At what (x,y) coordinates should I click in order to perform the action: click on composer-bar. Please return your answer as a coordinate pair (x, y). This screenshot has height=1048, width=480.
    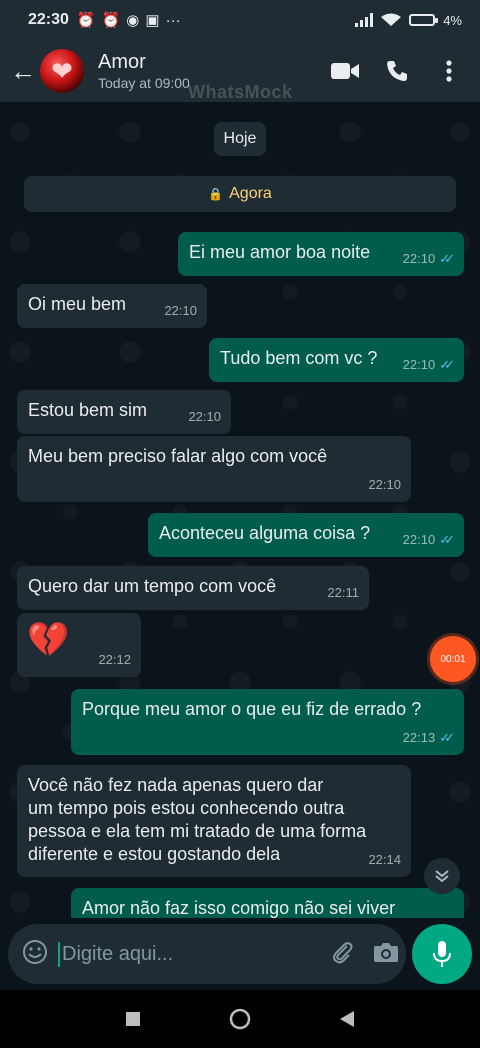
    Looking at the image, I should click on (240, 954).